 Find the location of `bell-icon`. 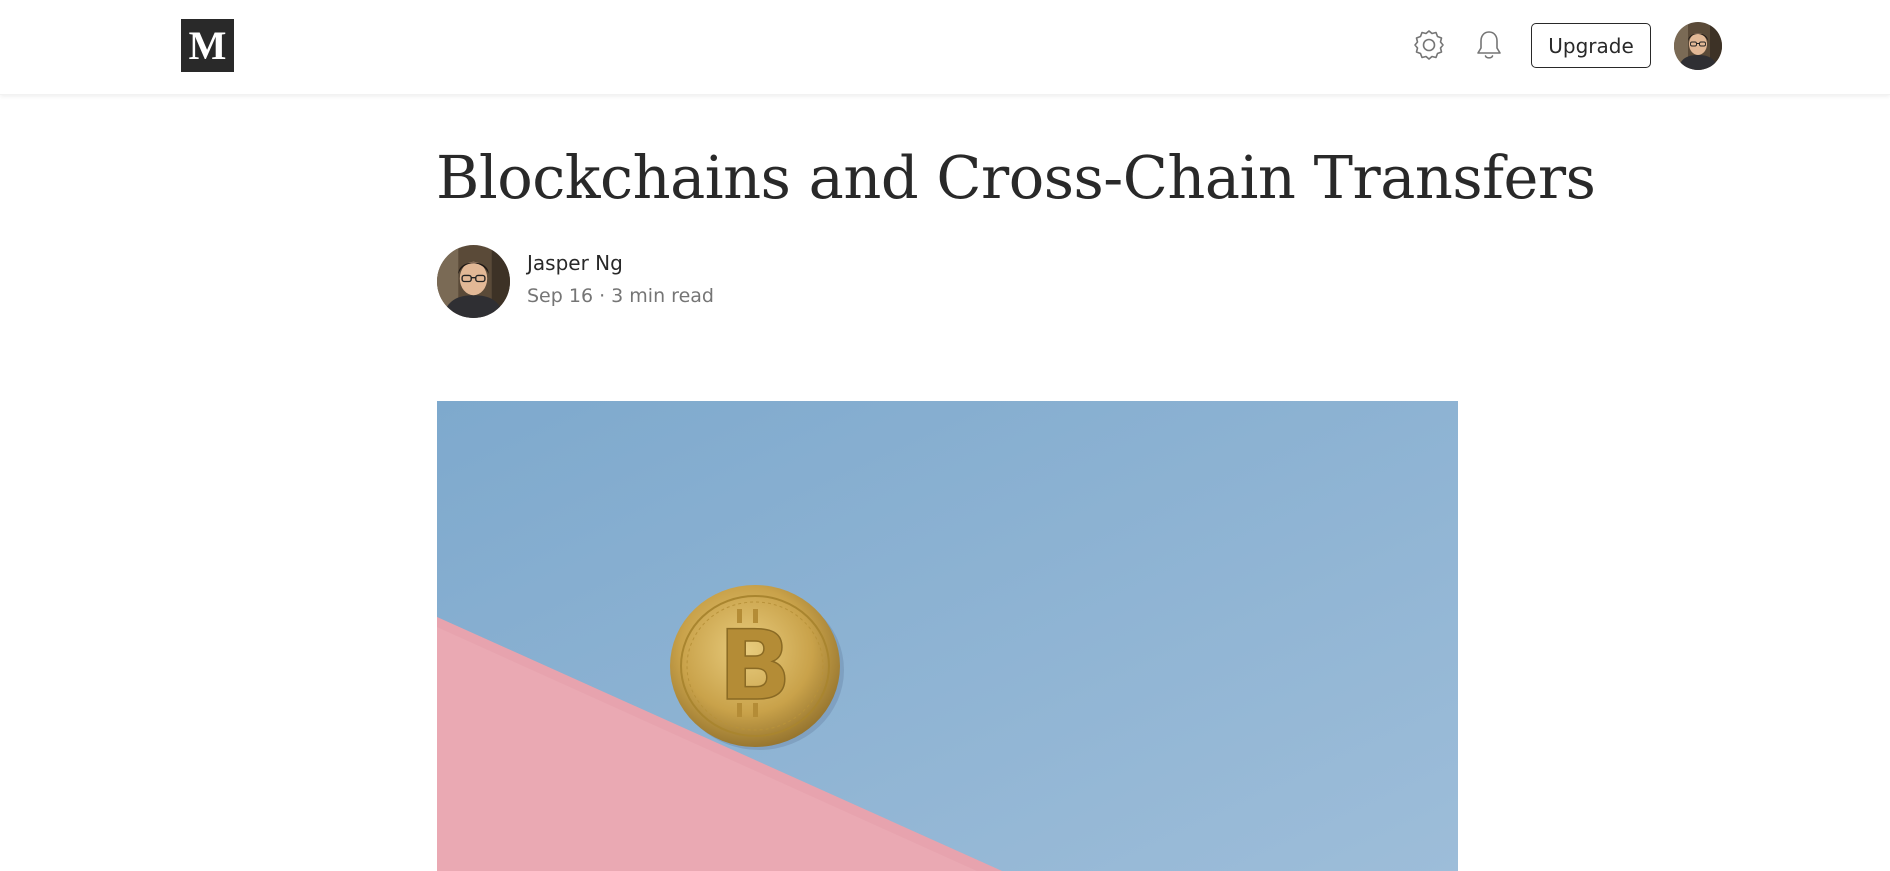

bell-icon is located at coordinates (1489, 45).